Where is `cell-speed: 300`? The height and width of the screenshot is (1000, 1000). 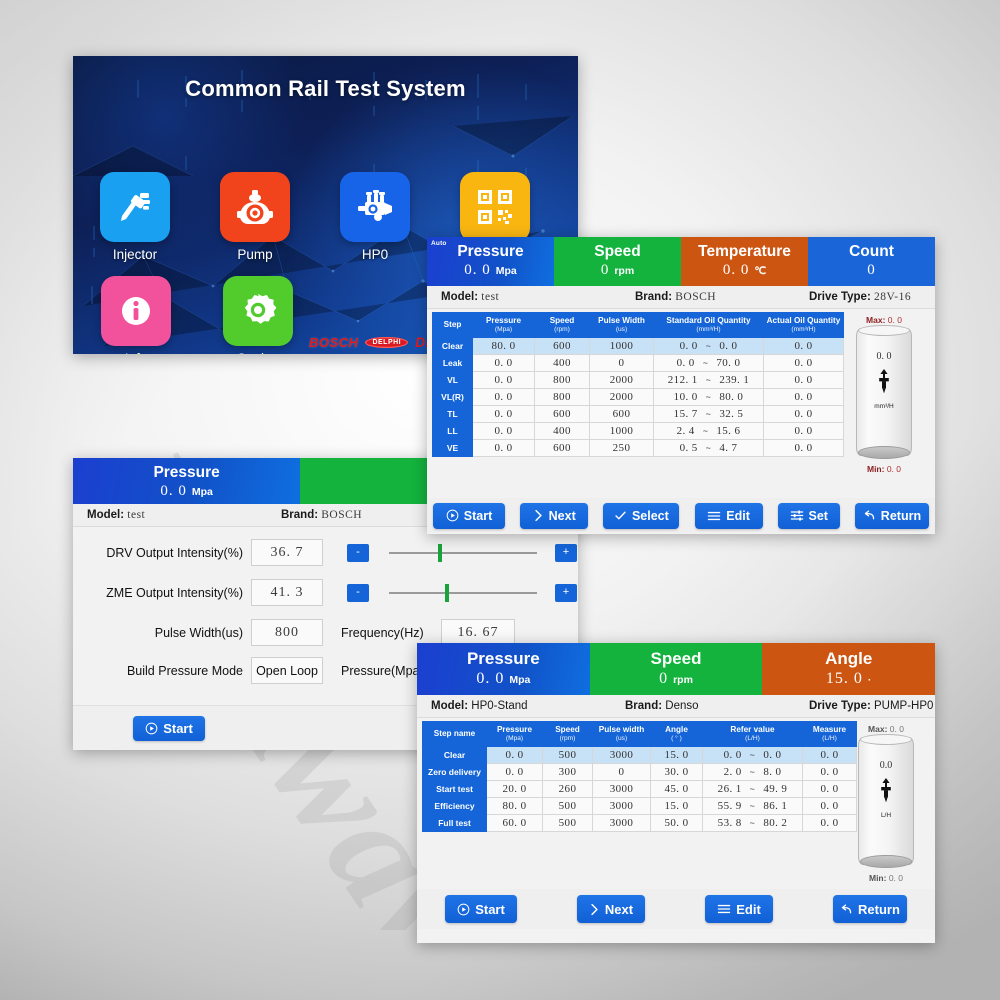 cell-speed: 300 is located at coordinates (567, 772).